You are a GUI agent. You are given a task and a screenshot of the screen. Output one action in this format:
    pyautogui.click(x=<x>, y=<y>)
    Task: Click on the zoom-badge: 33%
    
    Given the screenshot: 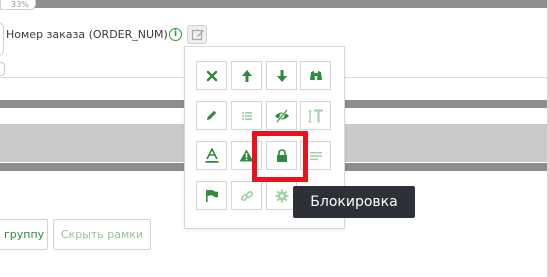 What is the action you would take?
    pyautogui.click(x=18, y=5)
    